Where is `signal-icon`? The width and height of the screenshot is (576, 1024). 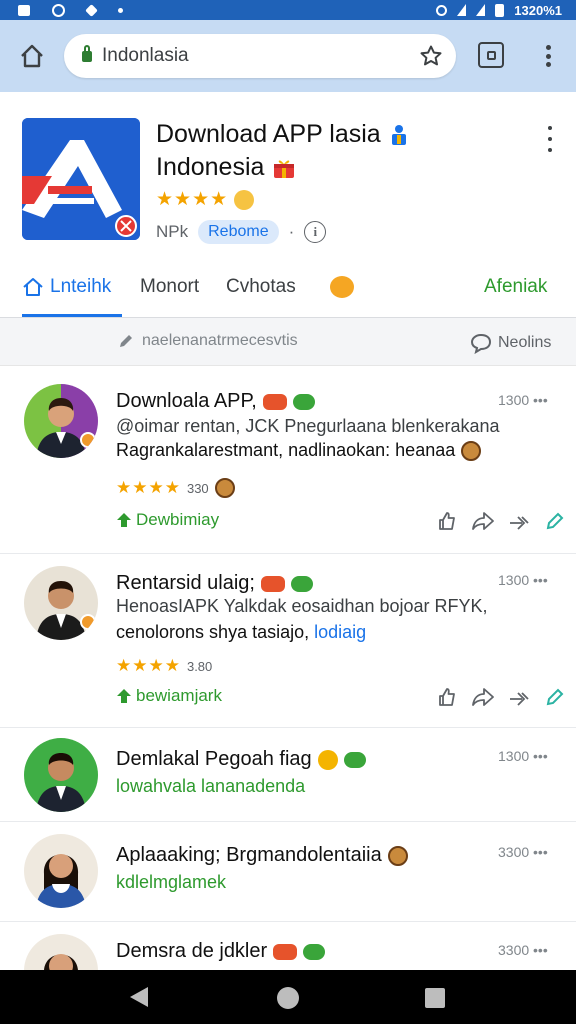
signal-icon is located at coordinates (481, 10).